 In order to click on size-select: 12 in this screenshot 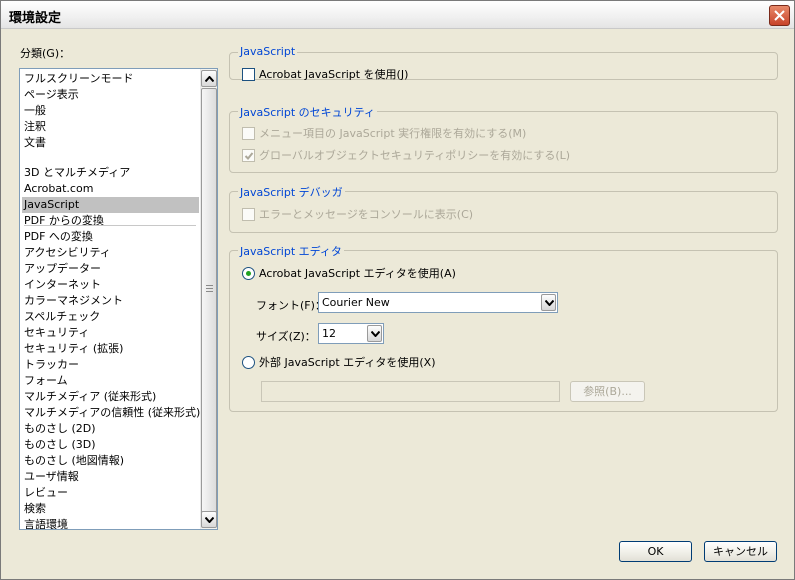, I will do `click(351, 333)`.